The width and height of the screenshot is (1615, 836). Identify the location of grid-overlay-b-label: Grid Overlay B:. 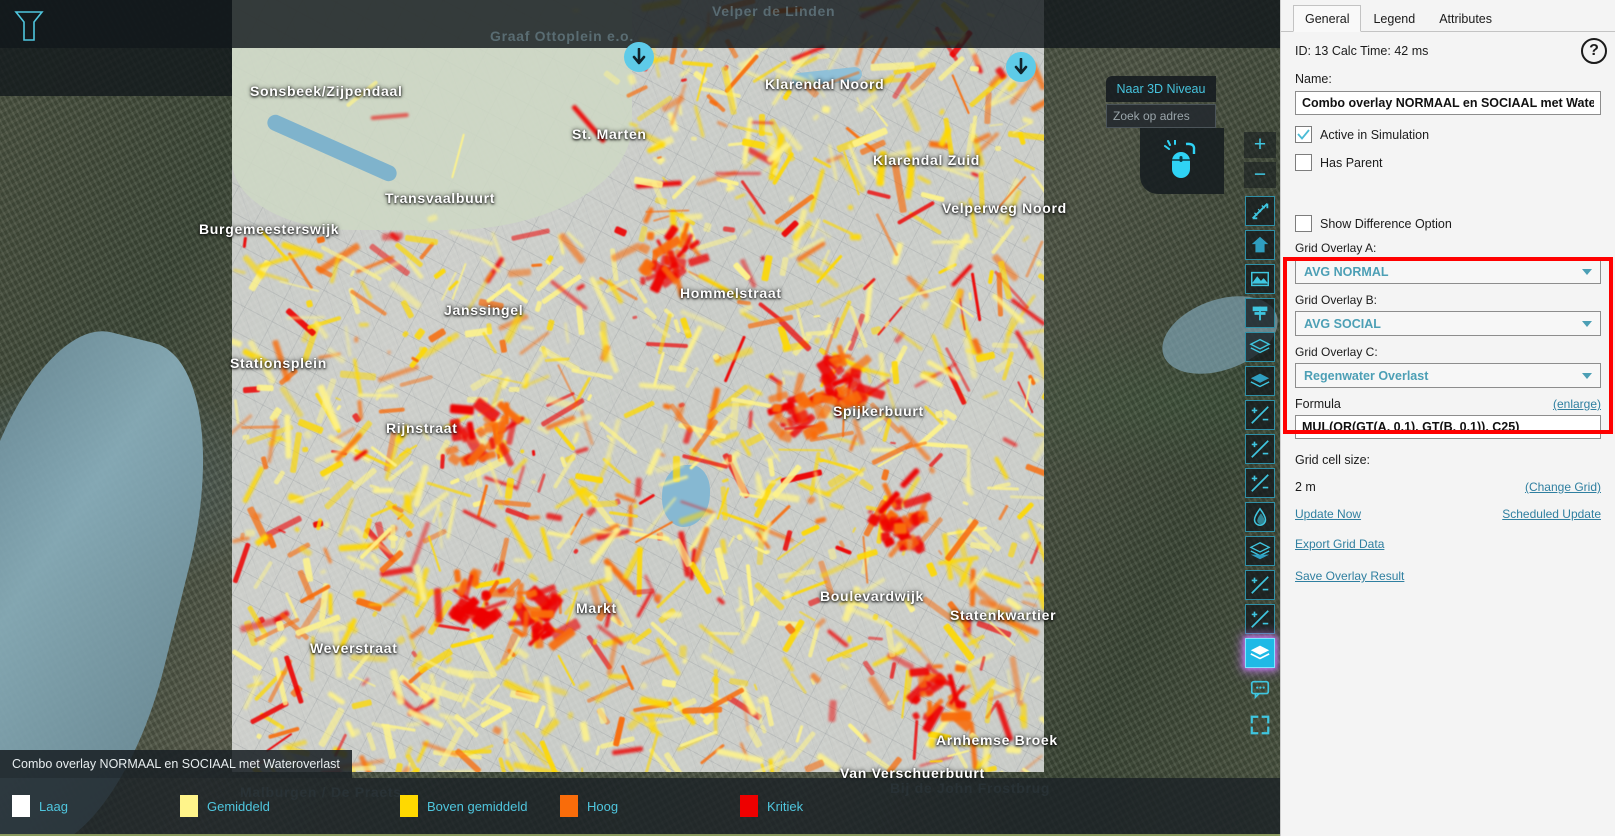
(1336, 300).